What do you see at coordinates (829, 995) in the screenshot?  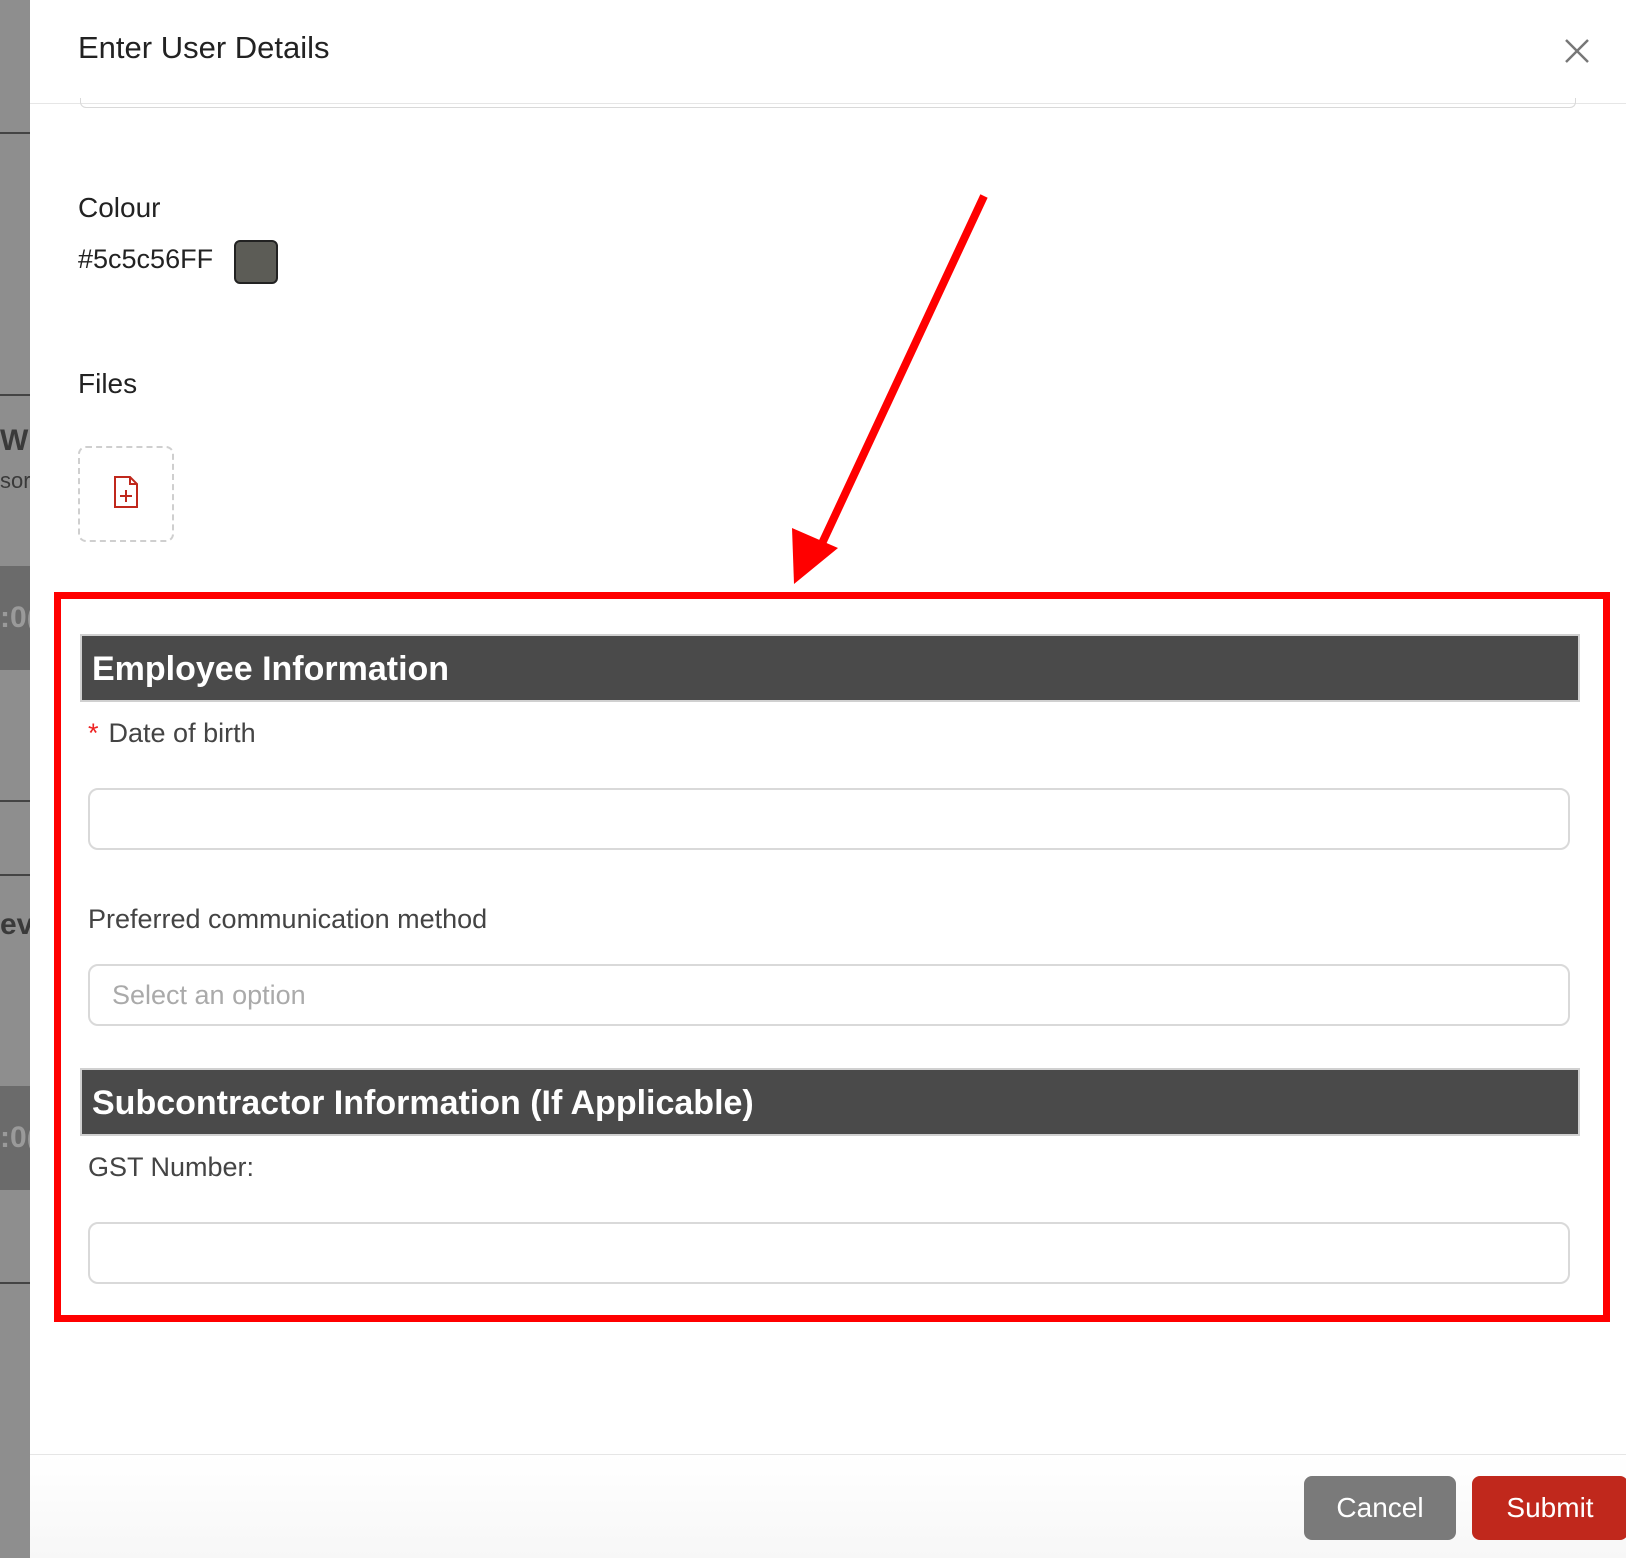 I see `comm-method-select: Select an option` at bounding box center [829, 995].